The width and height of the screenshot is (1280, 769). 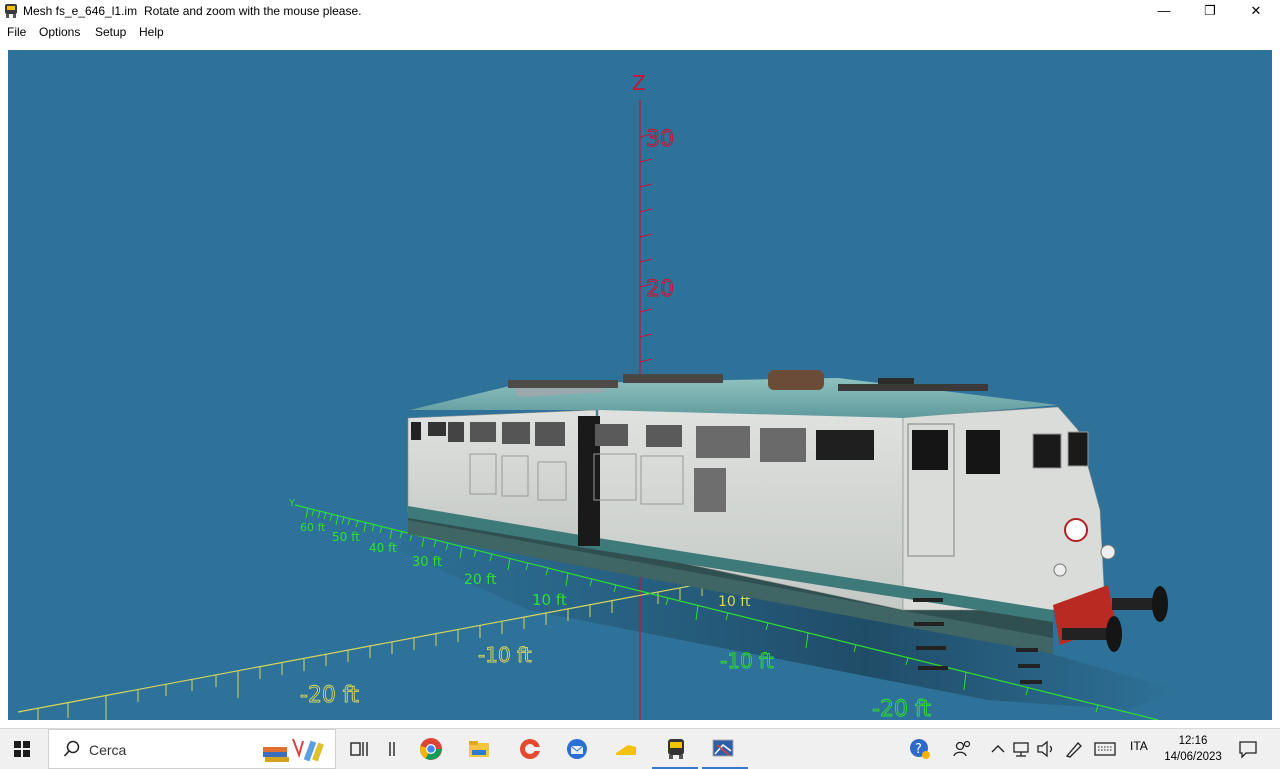 I want to click on y-tick-label-10ft: 10 ft, so click(x=549, y=600).